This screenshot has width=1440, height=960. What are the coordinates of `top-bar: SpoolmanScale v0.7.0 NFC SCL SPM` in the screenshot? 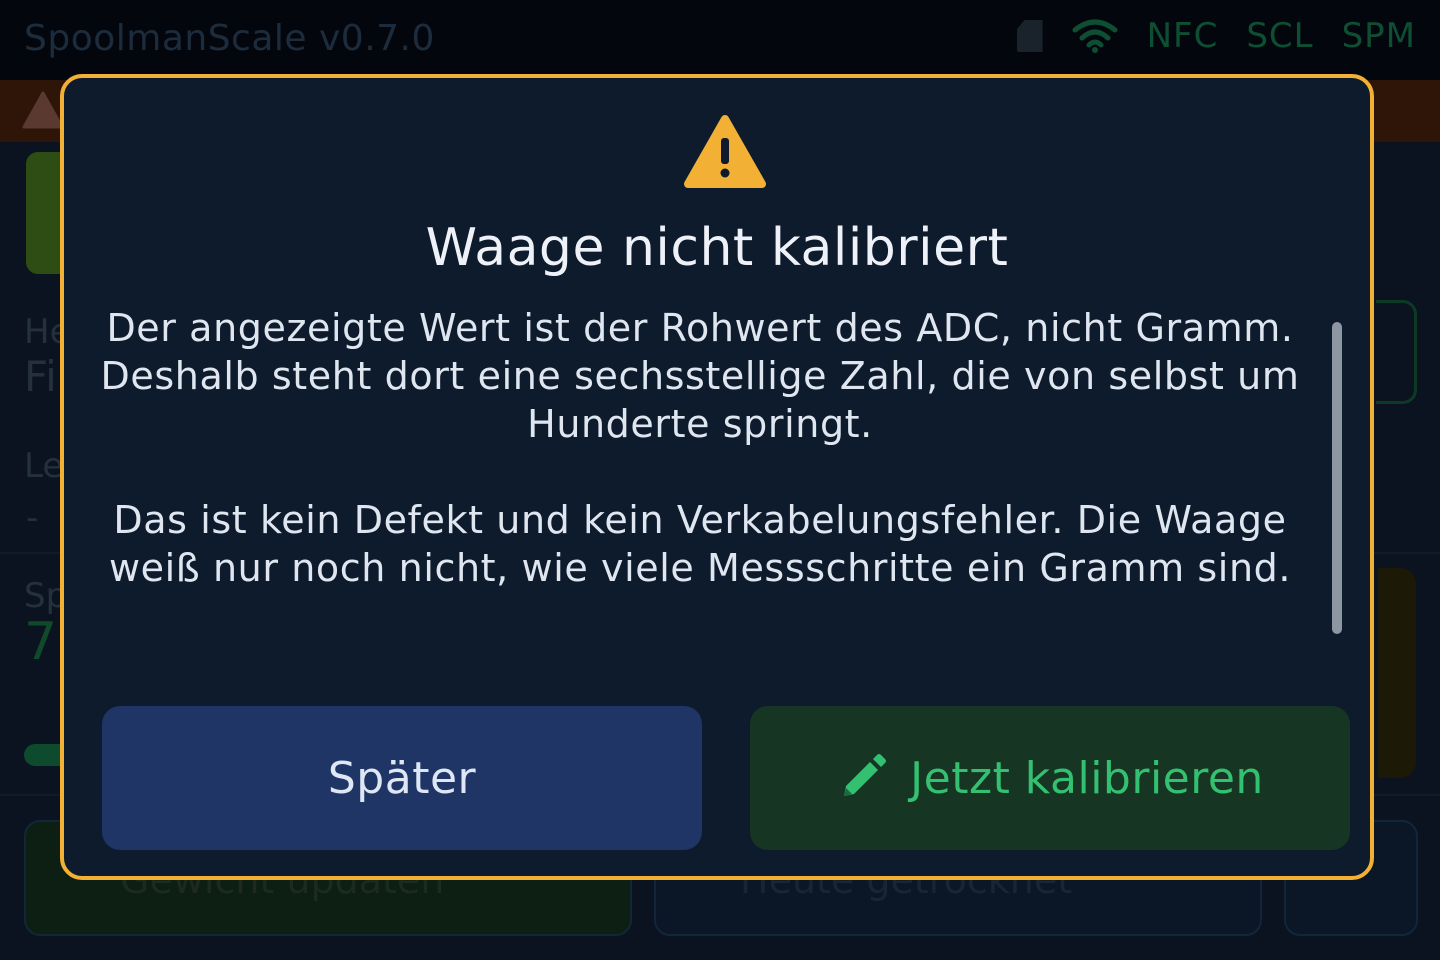 It's located at (720, 40).